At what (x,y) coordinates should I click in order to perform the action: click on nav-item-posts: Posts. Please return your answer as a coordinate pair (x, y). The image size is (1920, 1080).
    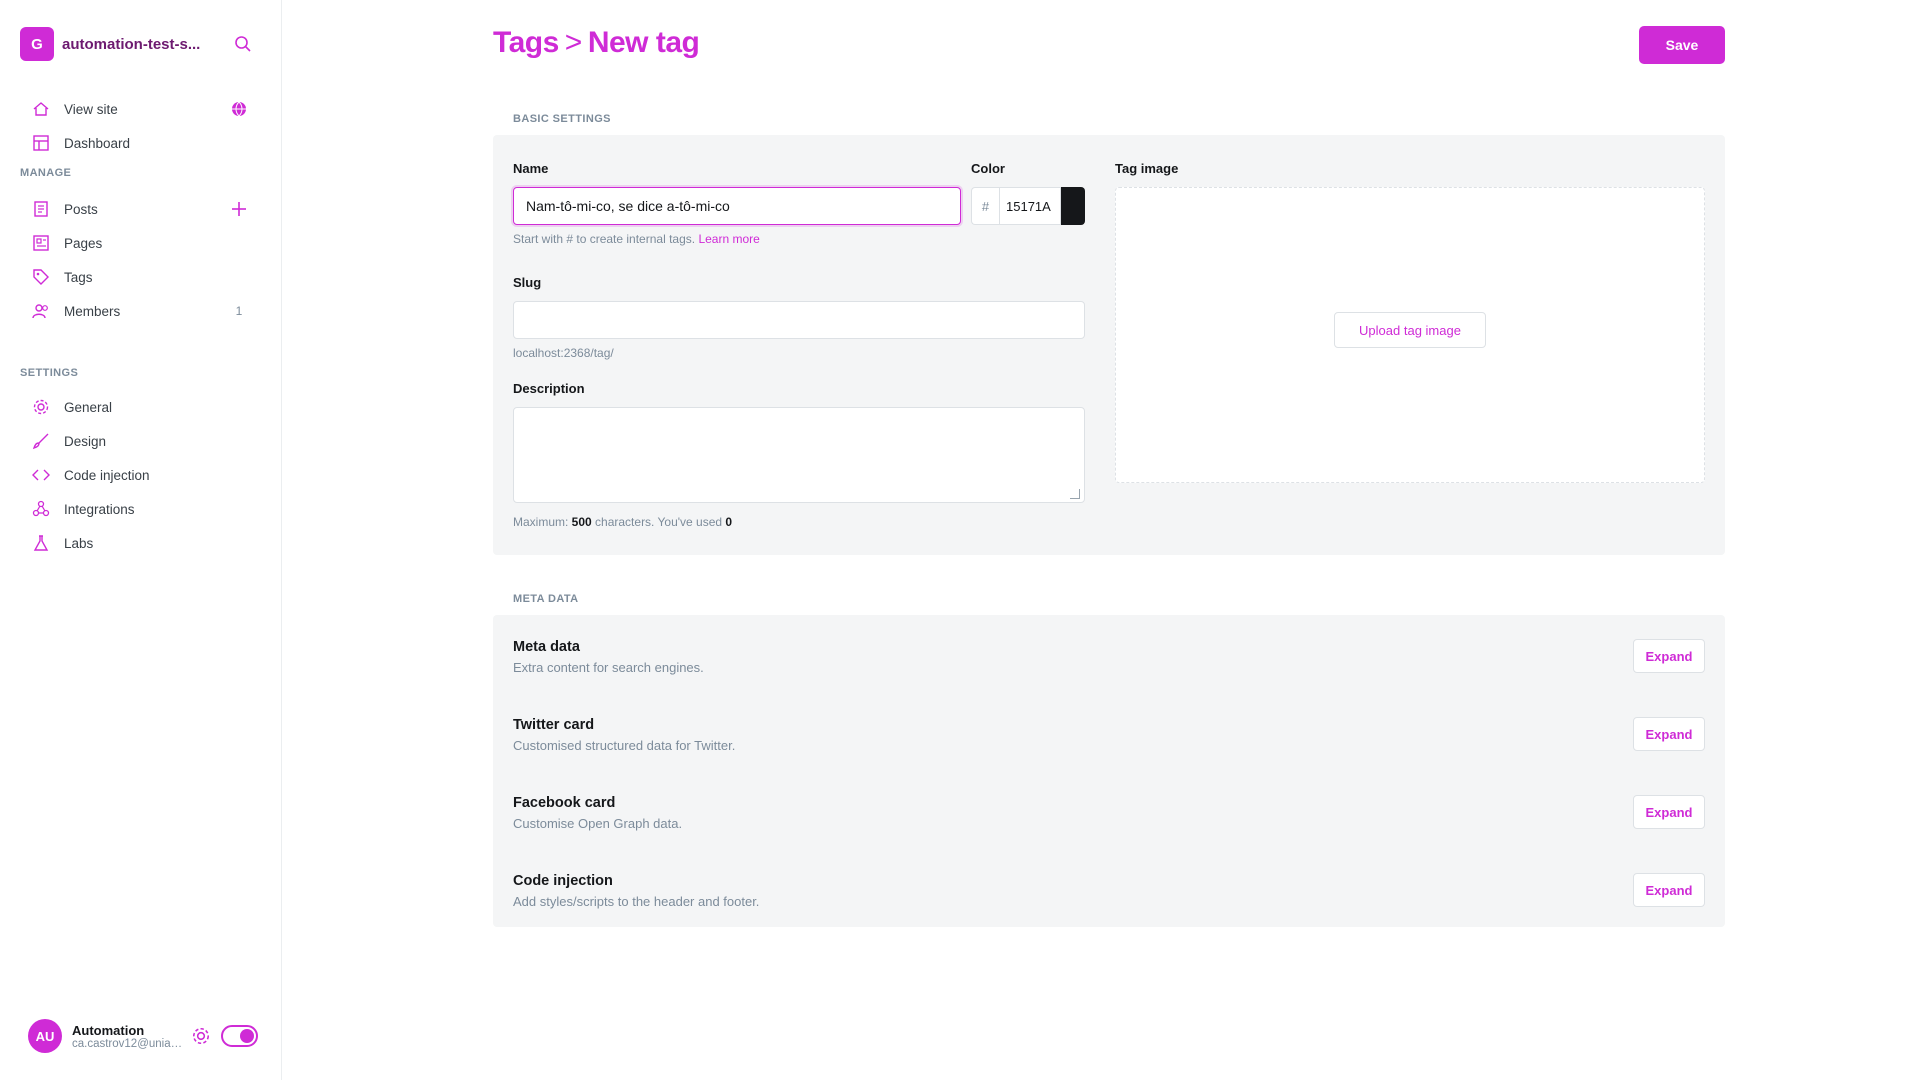
    Looking at the image, I should click on (140, 209).